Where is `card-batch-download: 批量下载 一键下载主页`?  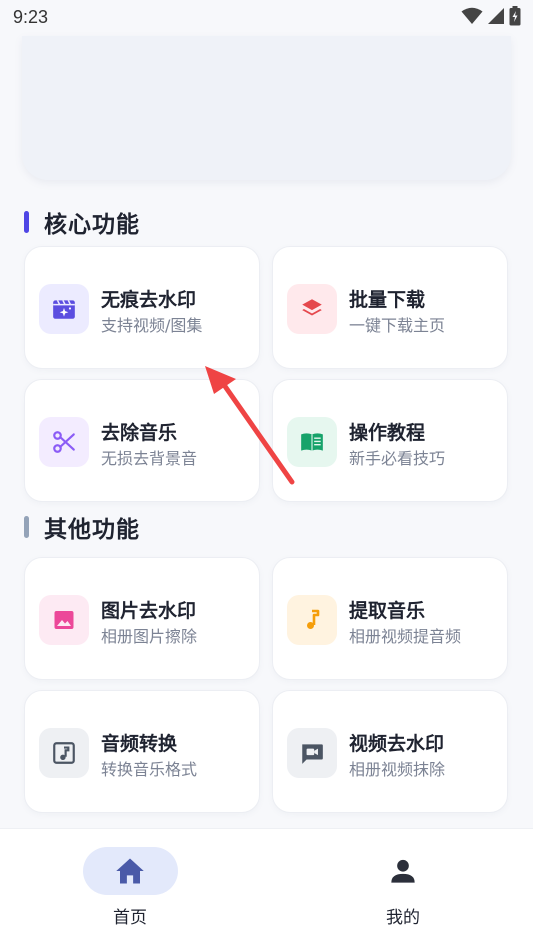
card-batch-download: 批量下载 一键下载主页 is located at coordinates (390, 307).